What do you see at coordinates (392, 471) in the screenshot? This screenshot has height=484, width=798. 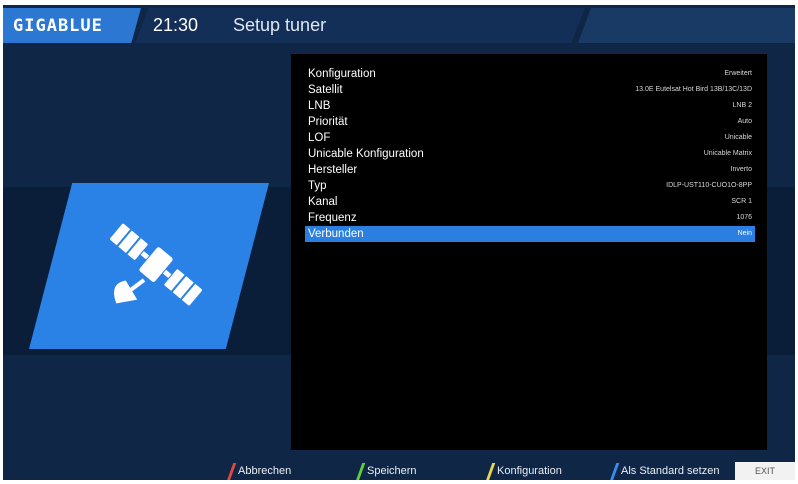 I see `green-button-label: Speichern` at bounding box center [392, 471].